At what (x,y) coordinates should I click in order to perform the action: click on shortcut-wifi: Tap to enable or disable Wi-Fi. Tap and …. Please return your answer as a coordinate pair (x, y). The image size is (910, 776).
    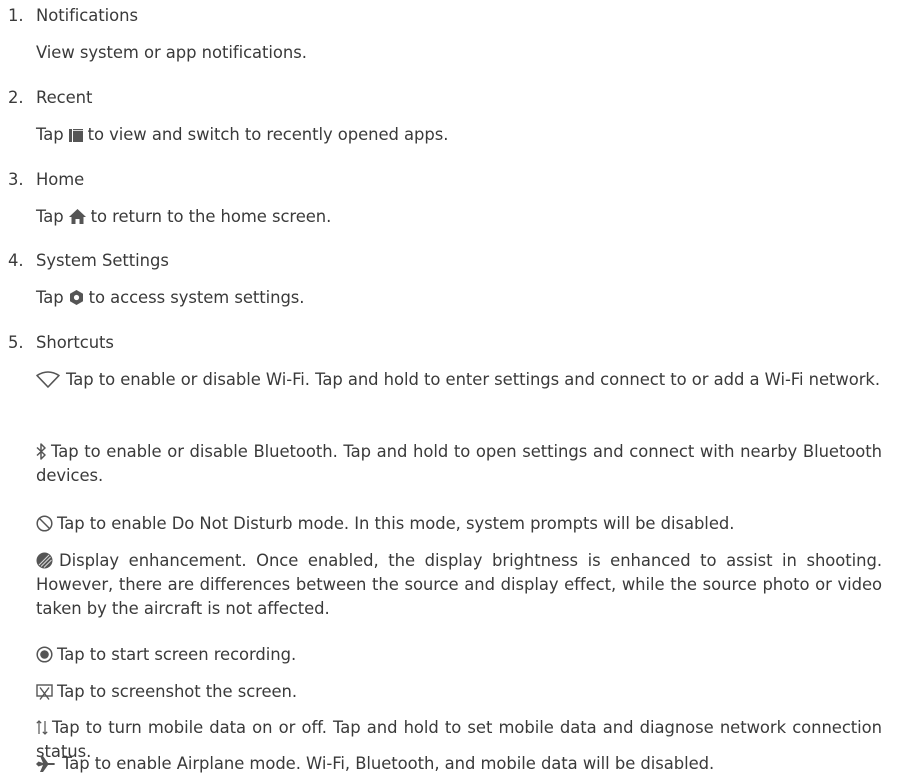
    Looking at the image, I should click on (459, 380).